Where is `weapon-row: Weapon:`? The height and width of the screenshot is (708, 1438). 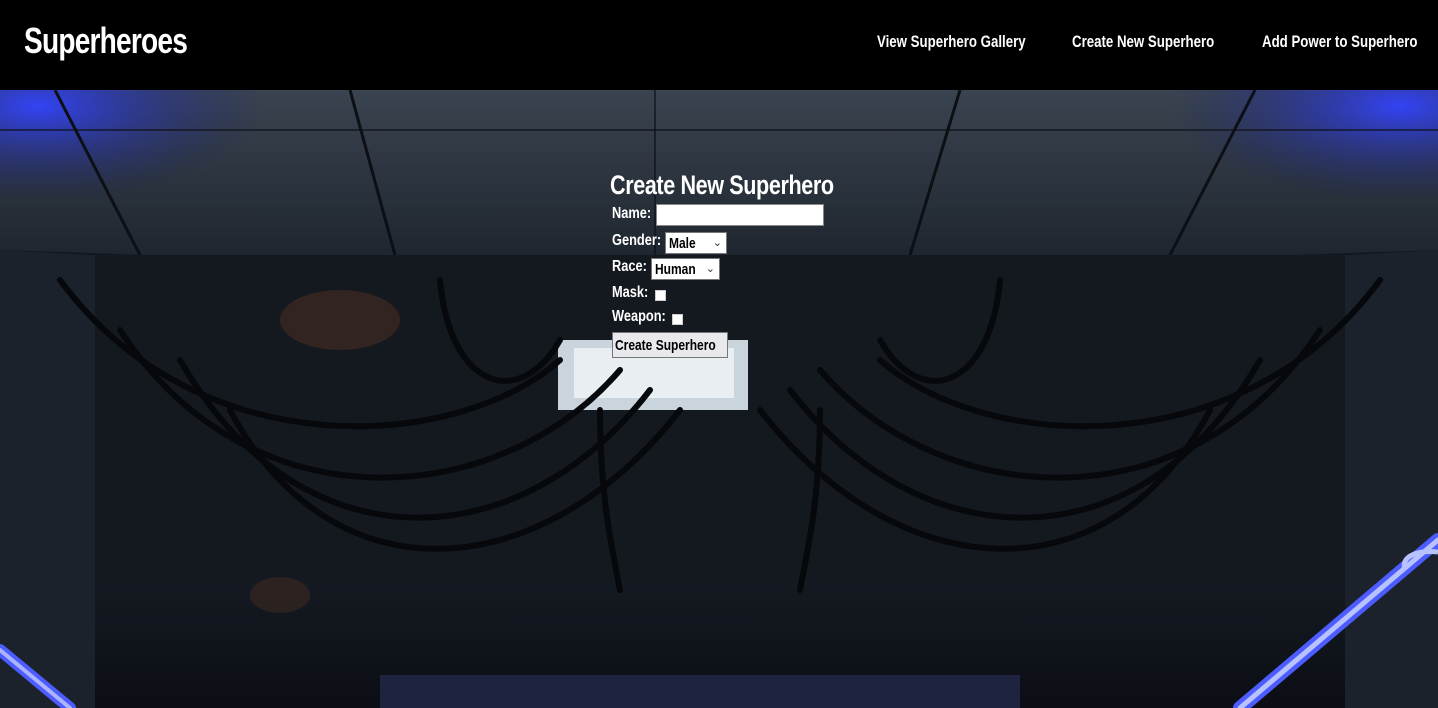
weapon-row: Weapon: is located at coordinates (647, 317).